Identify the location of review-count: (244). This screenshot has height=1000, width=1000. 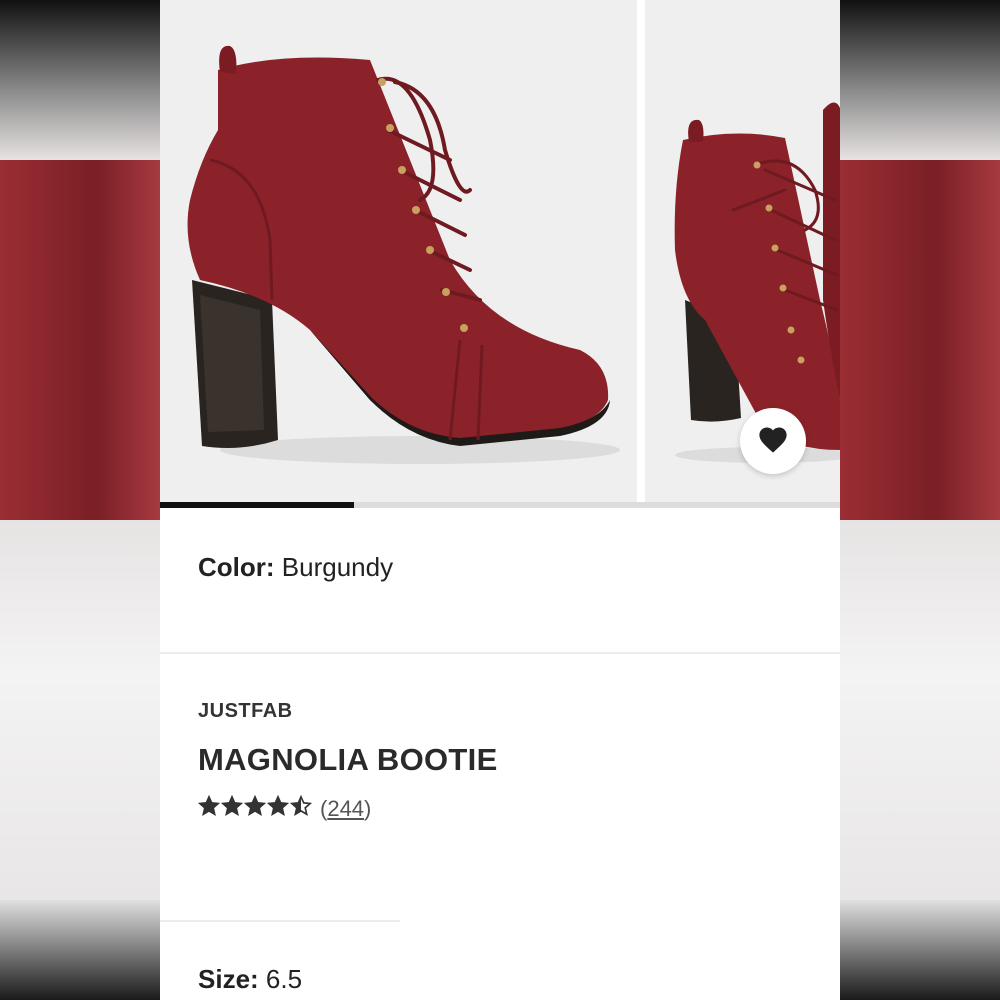
(345, 809).